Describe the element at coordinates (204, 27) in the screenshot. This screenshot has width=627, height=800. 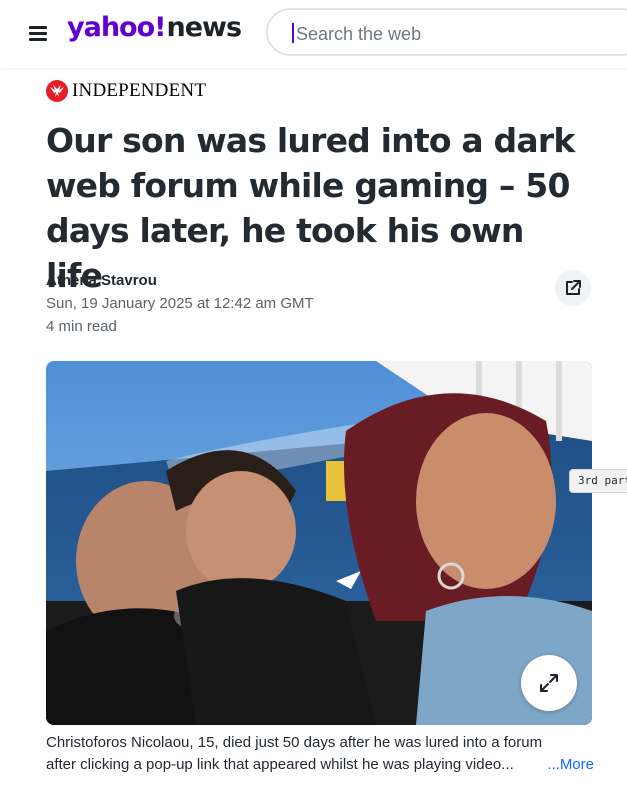
I see `logo-section: news` at that location.